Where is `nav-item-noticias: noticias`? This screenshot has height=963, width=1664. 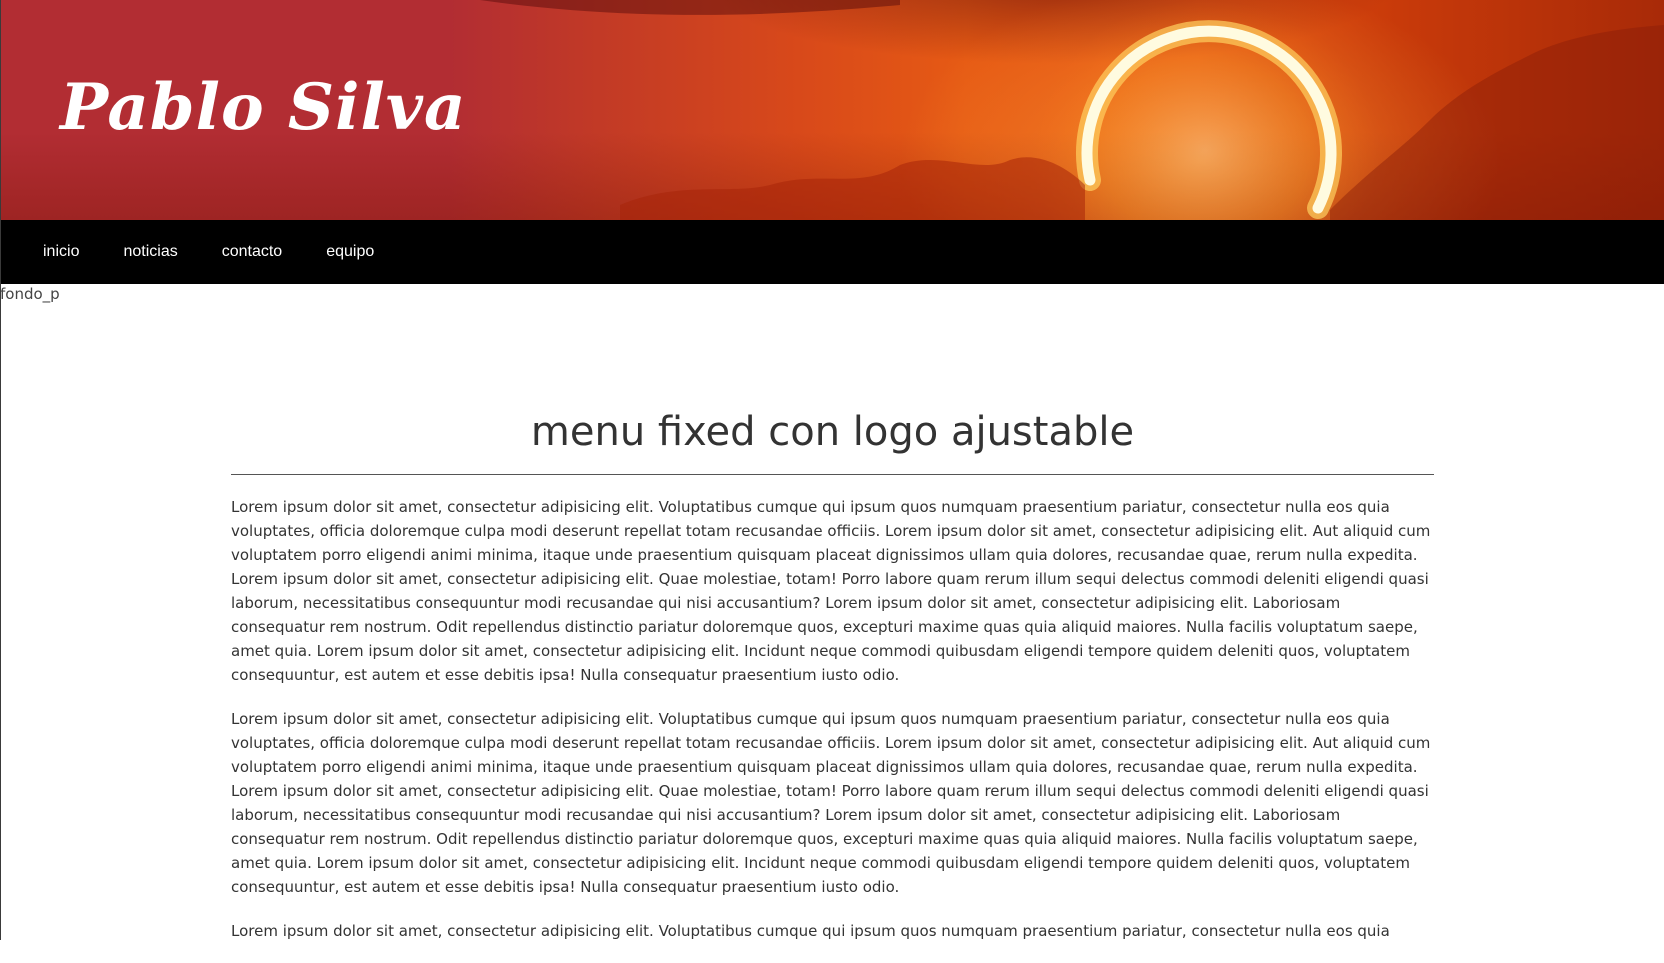 nav-item-noticias: noticias is located at coordinates (150, 252).